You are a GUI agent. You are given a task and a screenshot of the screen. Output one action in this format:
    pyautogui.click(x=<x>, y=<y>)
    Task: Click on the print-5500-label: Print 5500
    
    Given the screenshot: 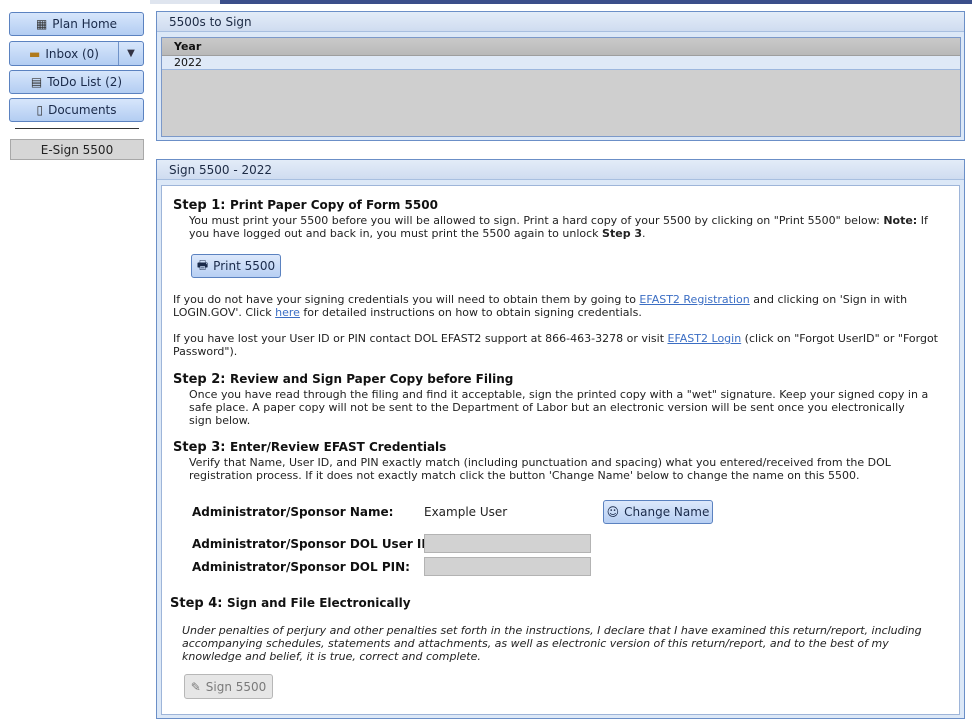 What is the action you would take?
    pyautogui.click(x=244, y=266)
    